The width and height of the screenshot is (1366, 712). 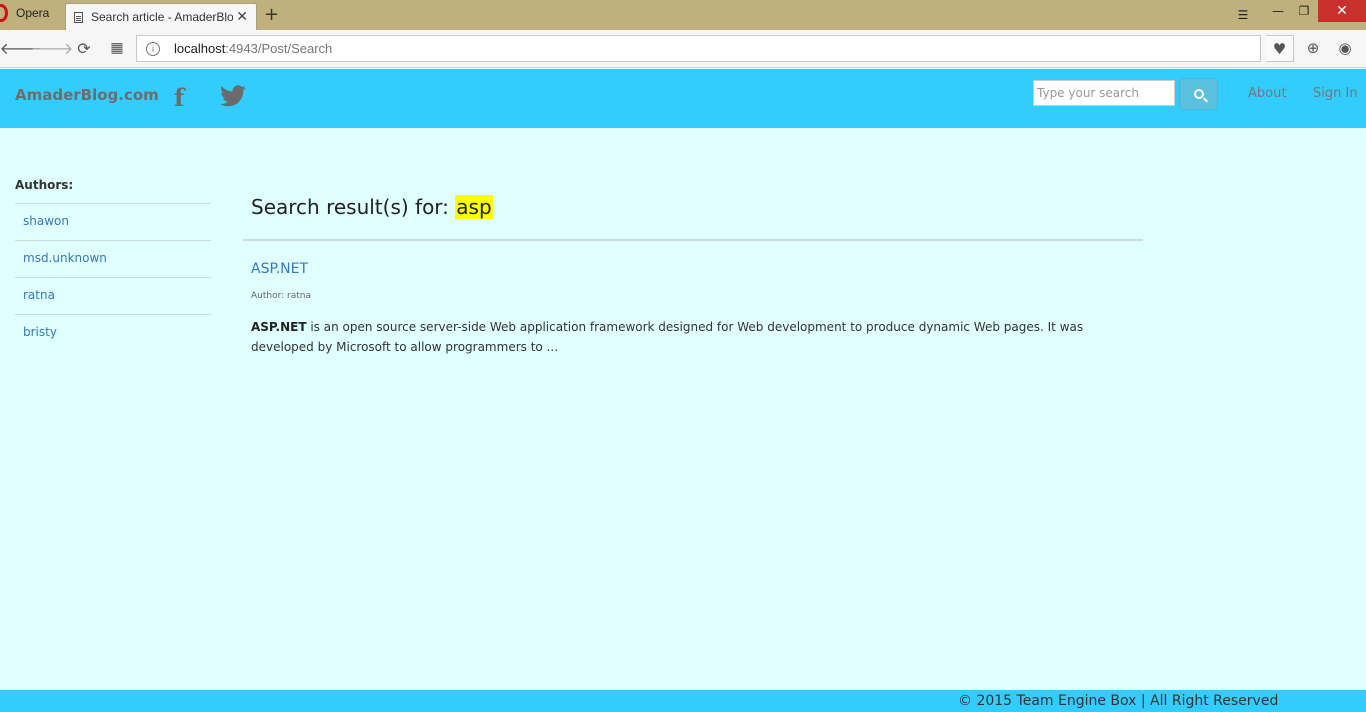 What do you see at coordinates (242, 16) in the screenshot?
I see `tab-close-icon: ✕` at bounding box center [242, 16].